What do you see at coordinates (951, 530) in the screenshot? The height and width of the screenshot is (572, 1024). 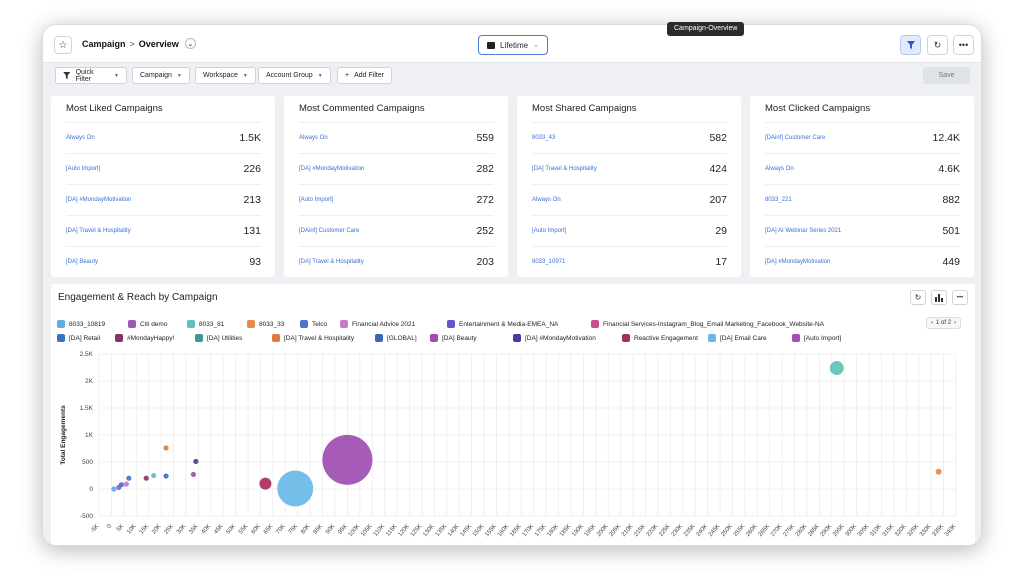 I see `x-tick-label: 340K` at bounding box center [951, 530].